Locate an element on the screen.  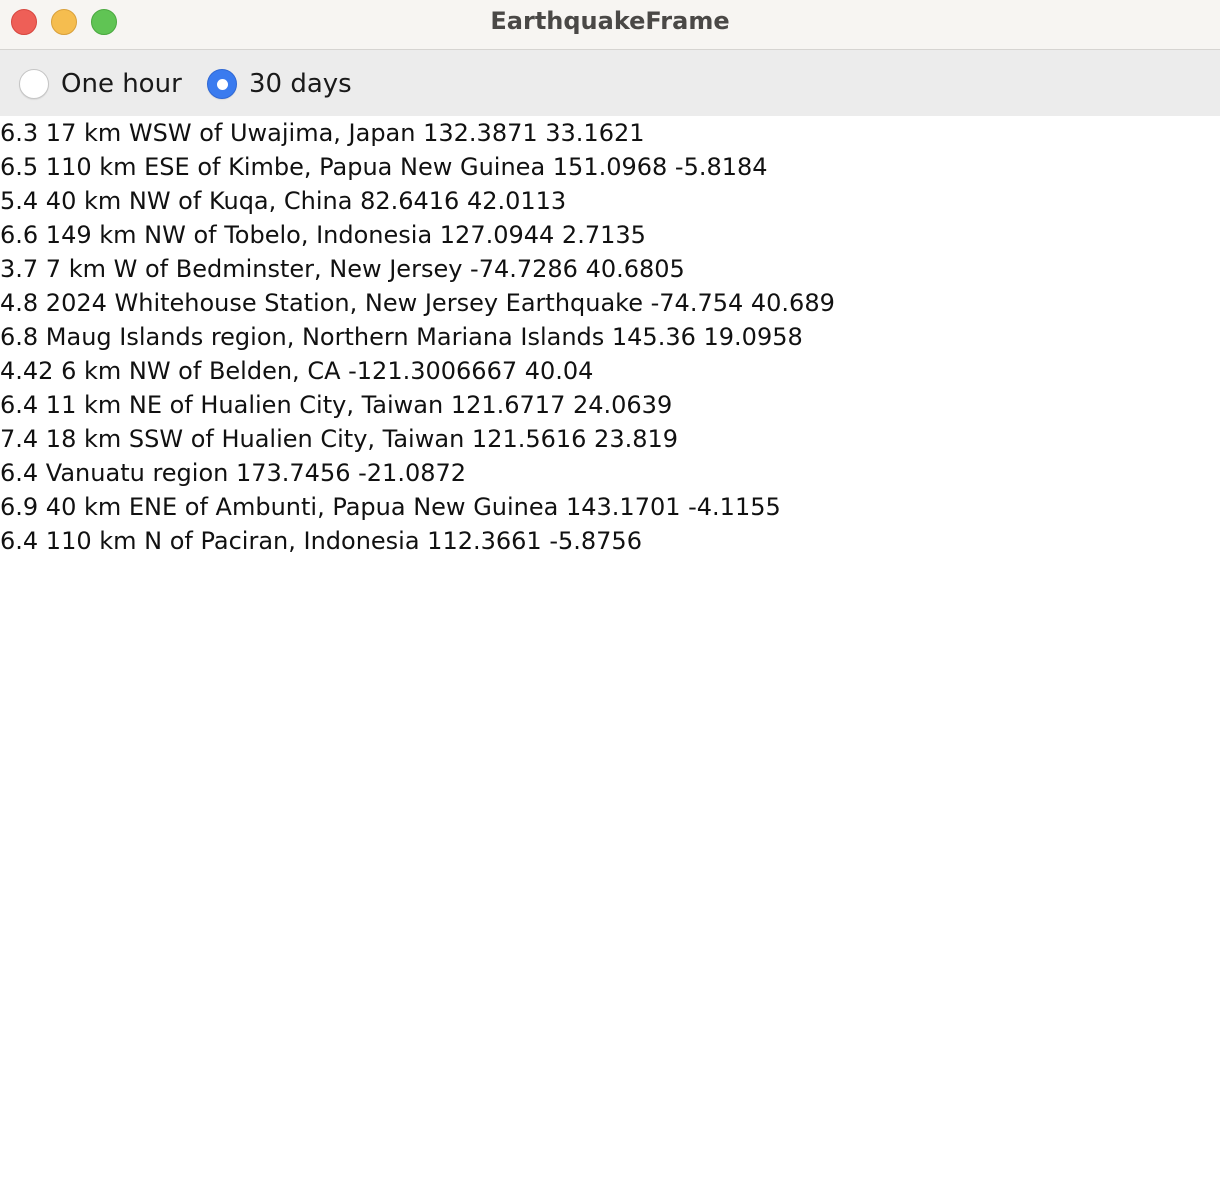
radio-30-days: 30 days is located at coordinates (279, 84).